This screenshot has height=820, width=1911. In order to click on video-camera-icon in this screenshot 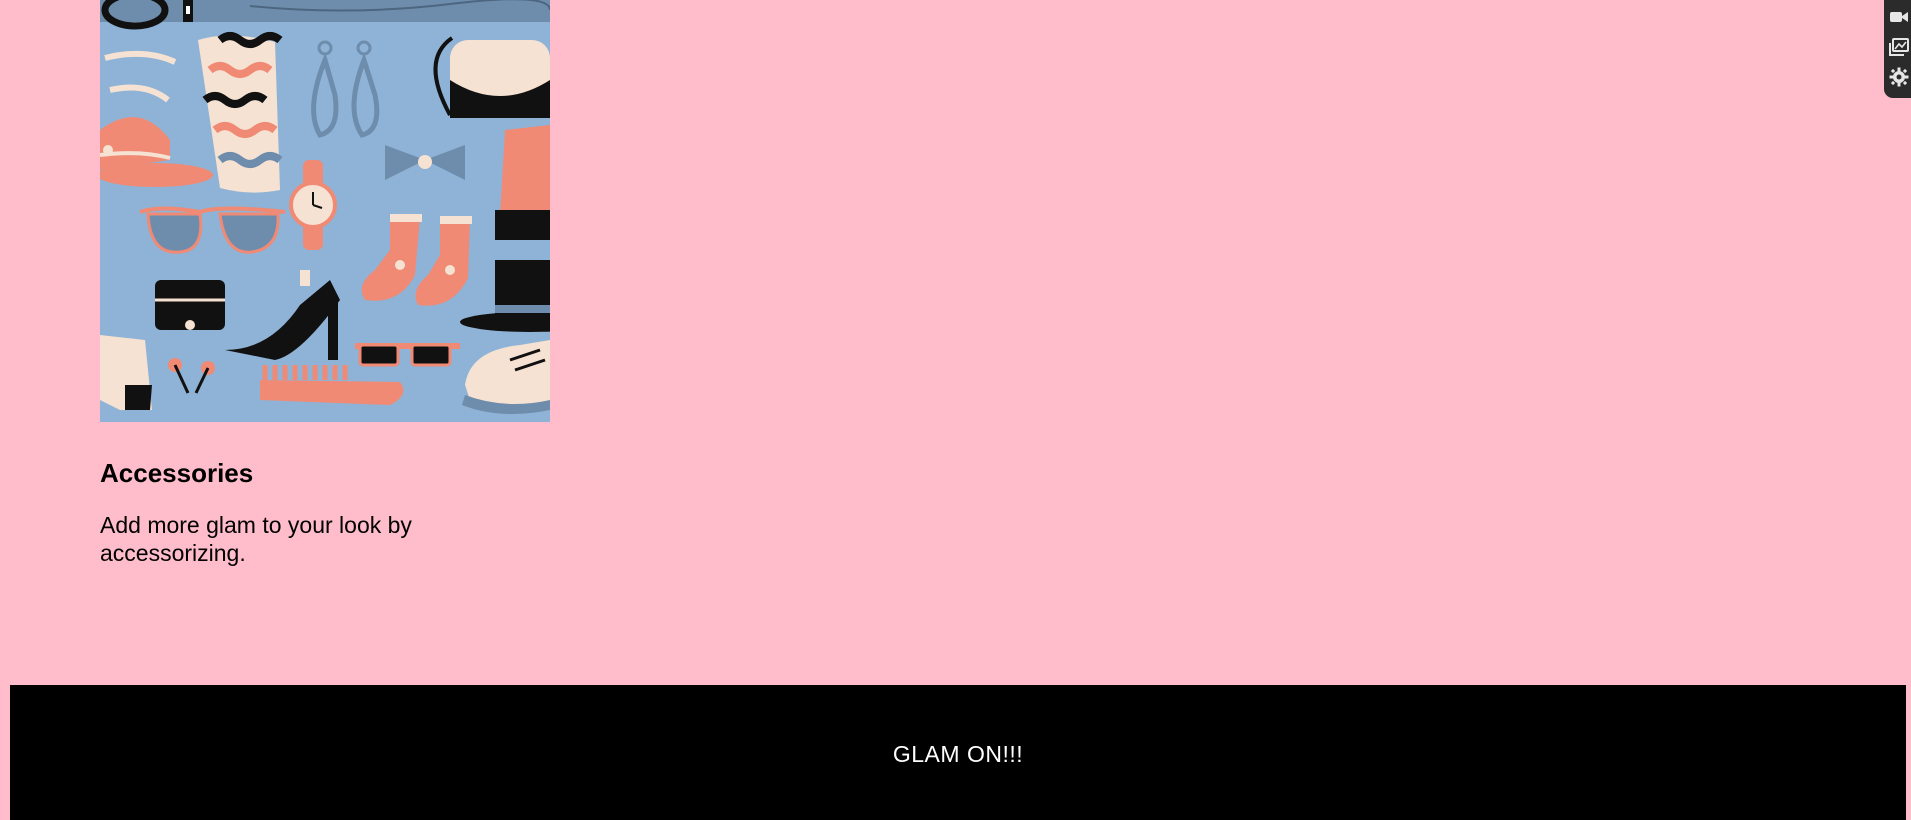, I will do `click(1900, 17)`.